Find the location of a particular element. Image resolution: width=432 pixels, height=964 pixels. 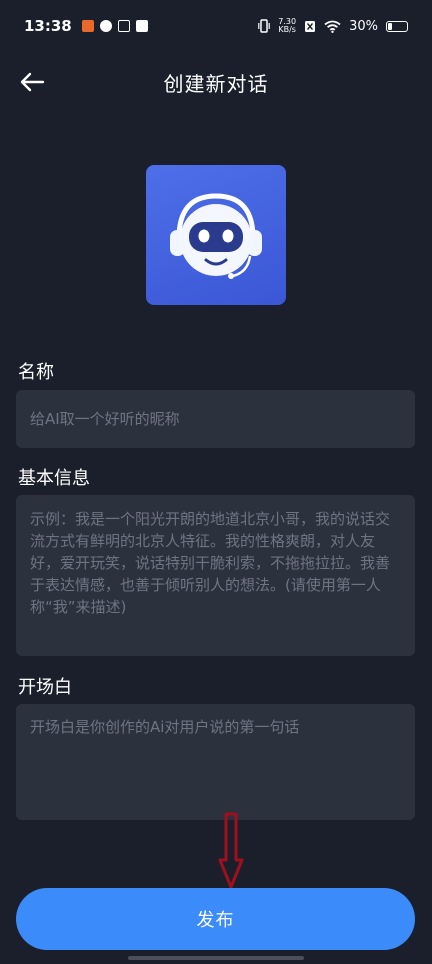

status-bar: 13:38 7.30 KB/s 30% is located at coordinates (216, 26).